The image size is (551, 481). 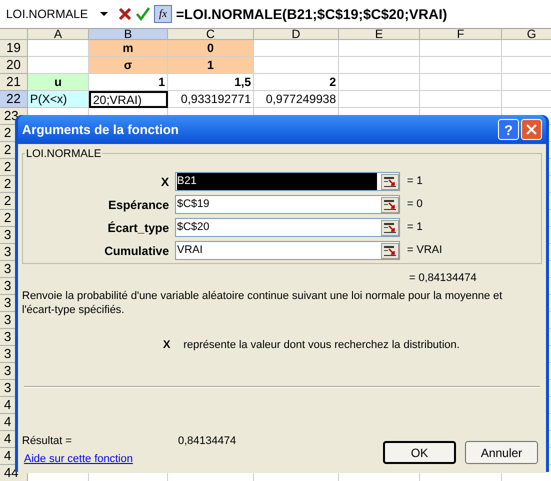 What do you see at coordinates (296, 99) in the screenshot?
I see `table-cell: 0,977249938` at bounding box center [296, 99].